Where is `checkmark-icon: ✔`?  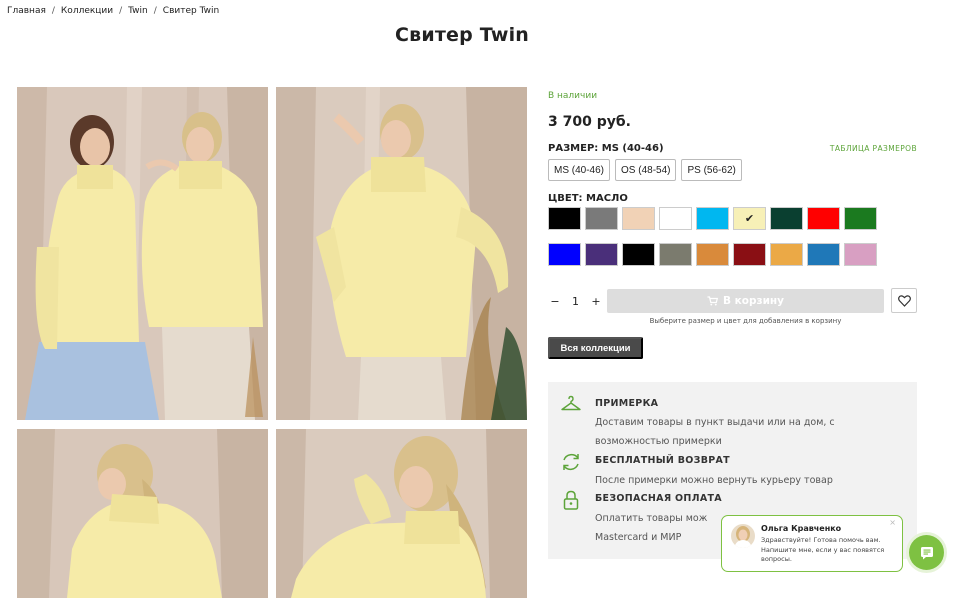
checkmark-icon: ✔ is located at coordinates (749, 218).